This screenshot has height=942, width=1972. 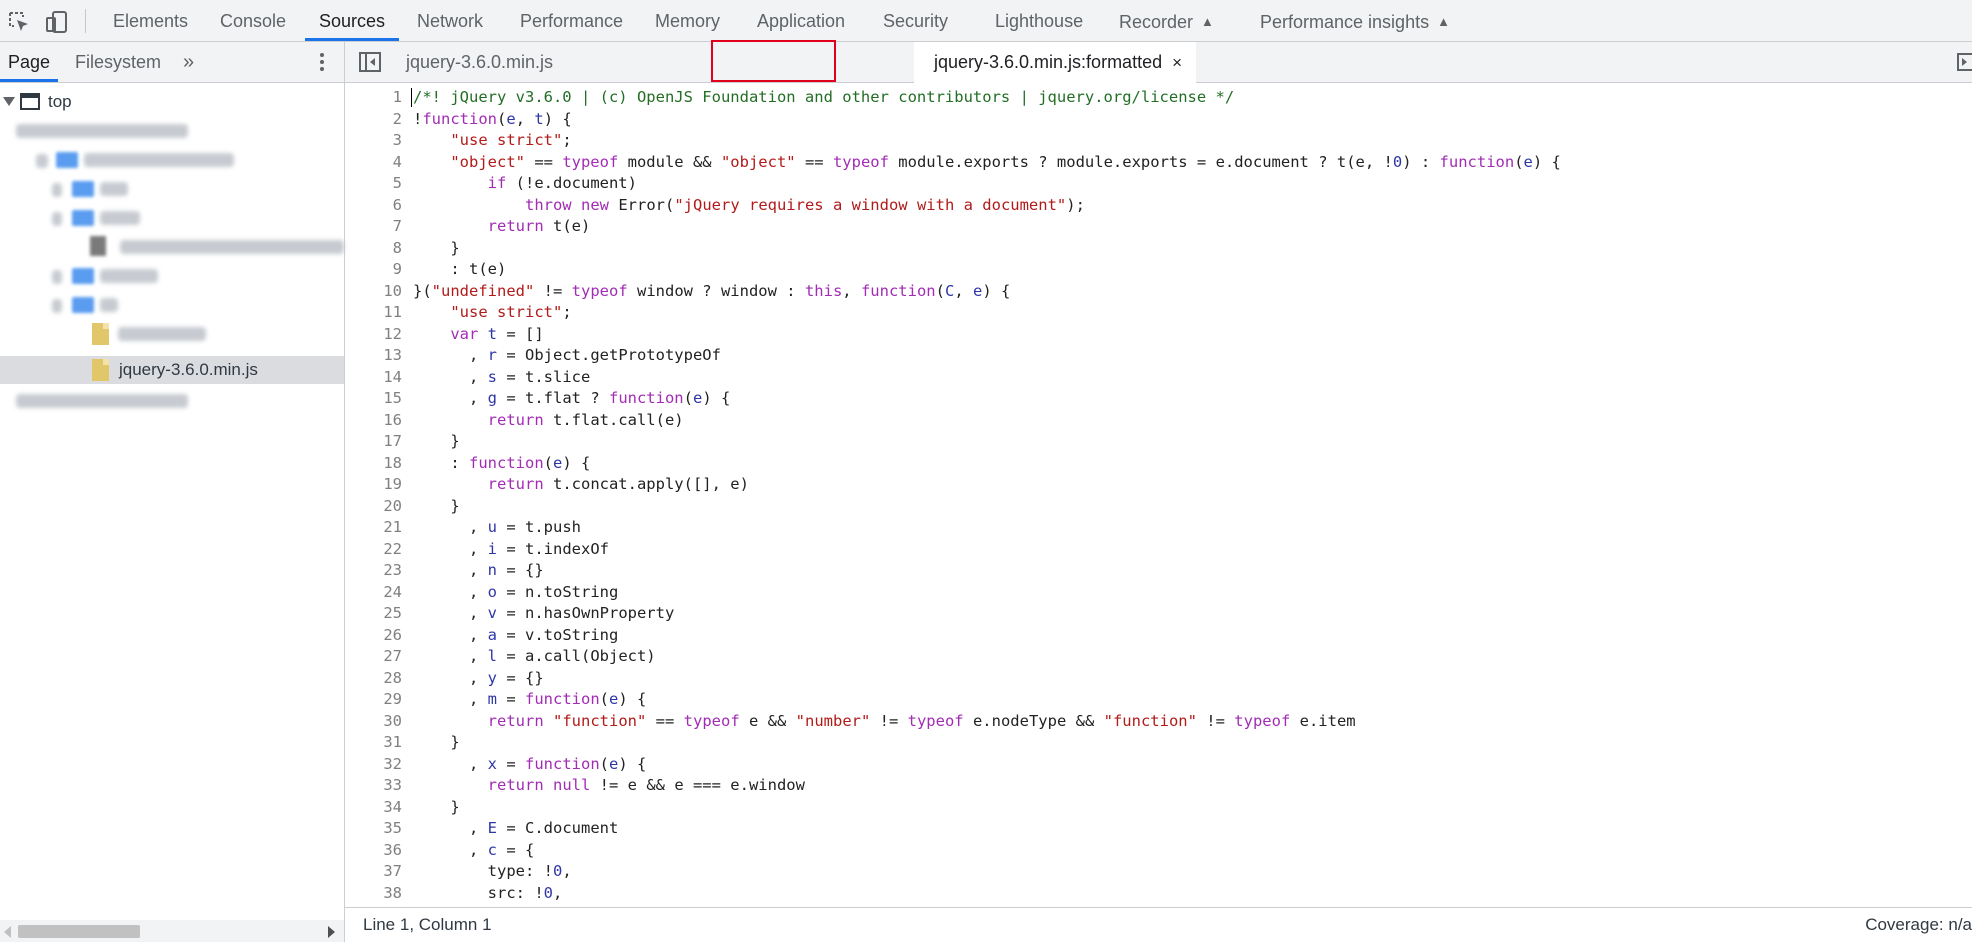 What do you see at coordinates (477, 312) in the screenshot?
I see `code-line: 11 "use strict";` at bounding box center [477, 312].